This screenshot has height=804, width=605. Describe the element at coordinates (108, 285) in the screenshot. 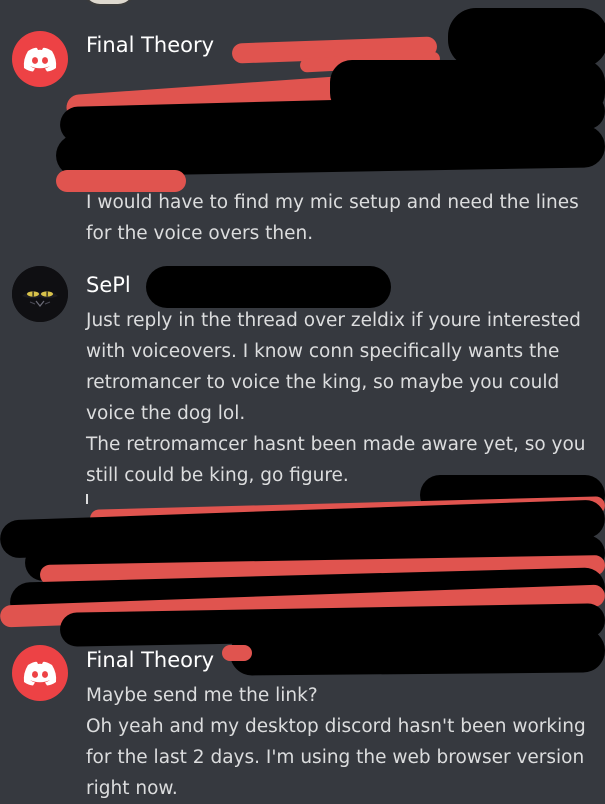

I see `username: SePl` at that location.